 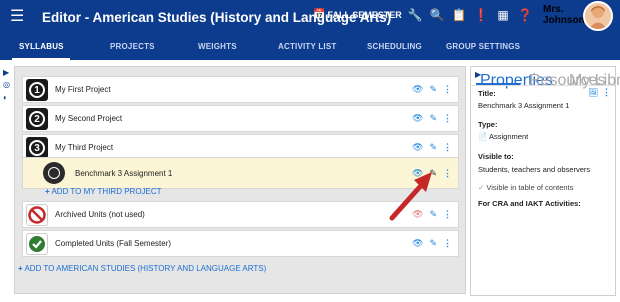 I want to click on badge-number: 2, so click(x=37, y=119).